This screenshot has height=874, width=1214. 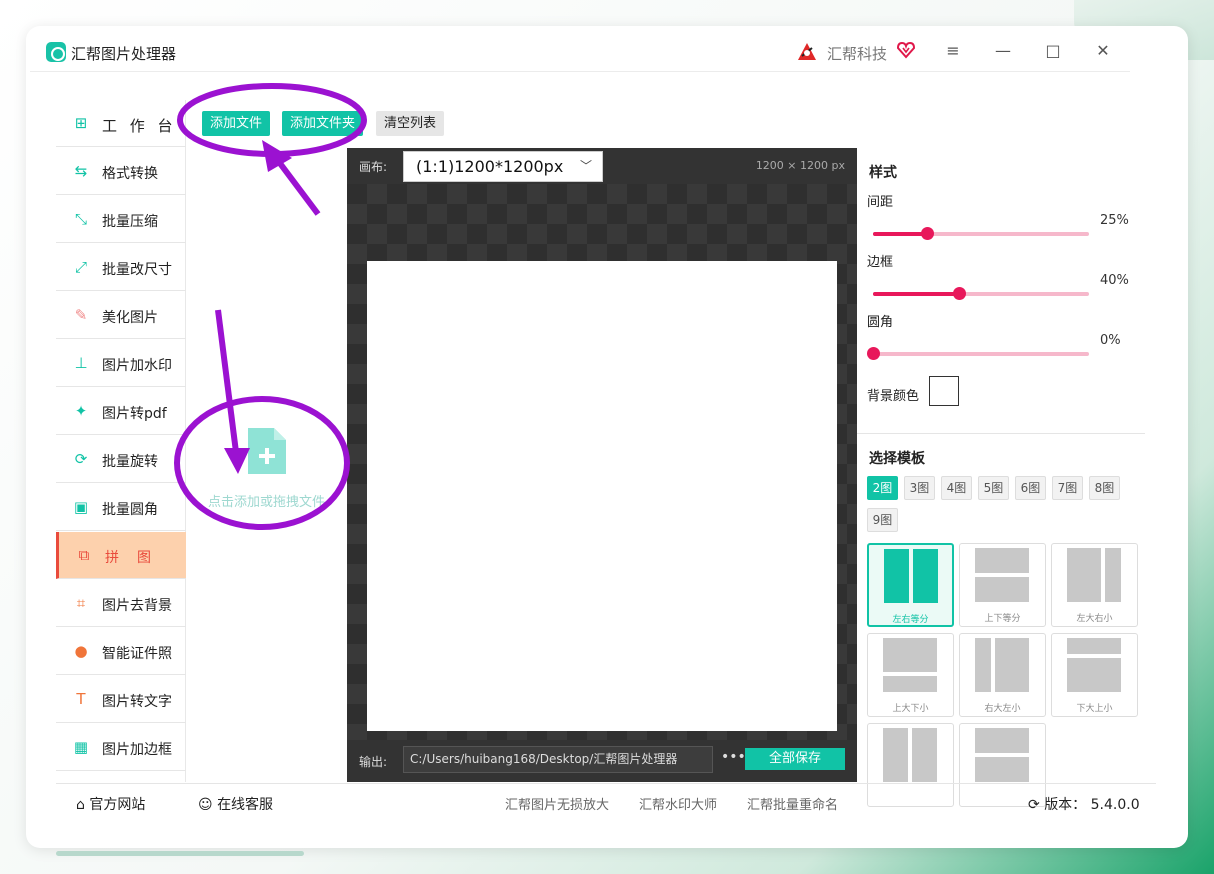 I want to click on sidebar-item: ⌗ 图片去背景, so click(x=121, y=603).